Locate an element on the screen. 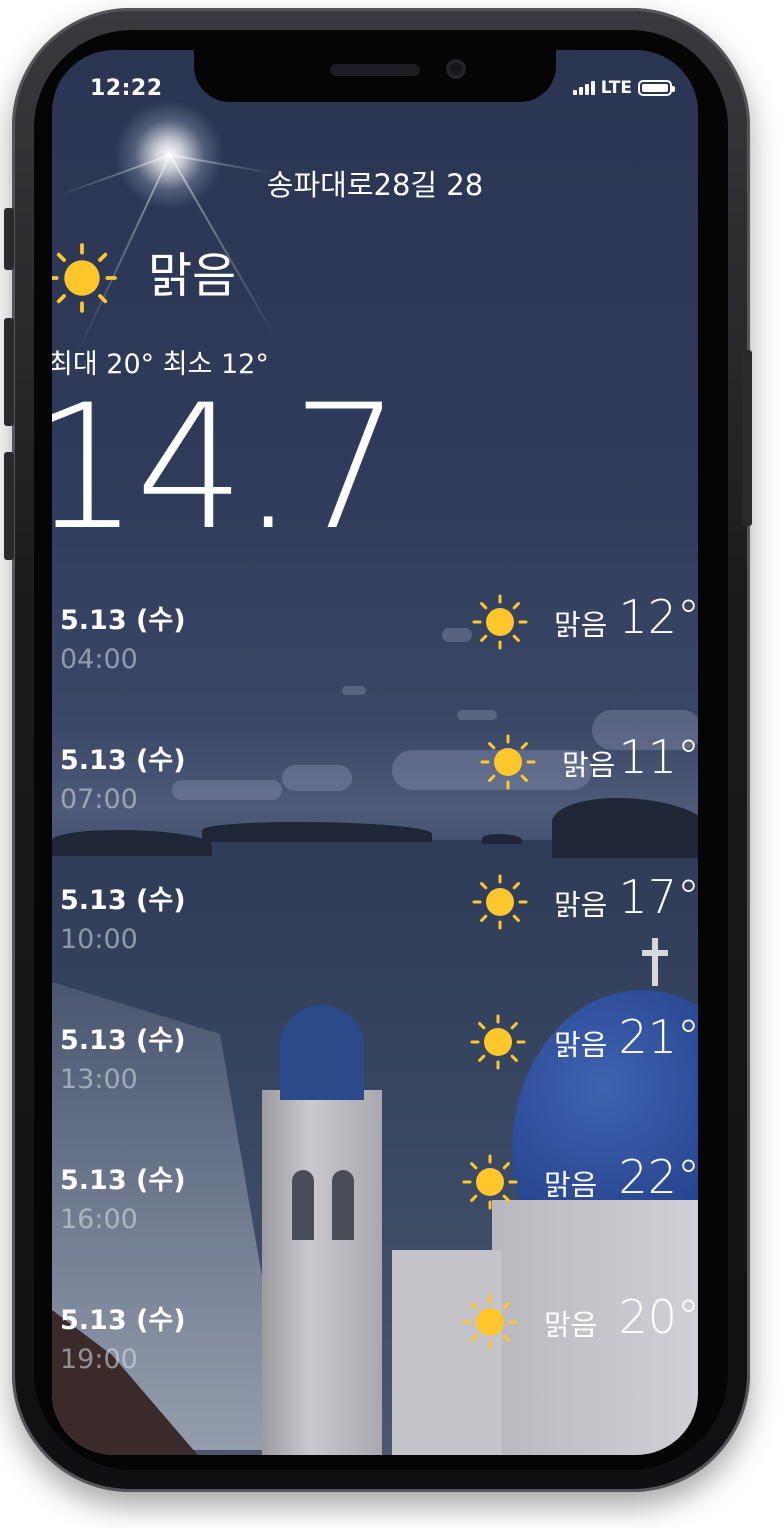 This screenshot has width=782, height=1528. forecast-time: 10:00 is located at coordinates (99, 939).